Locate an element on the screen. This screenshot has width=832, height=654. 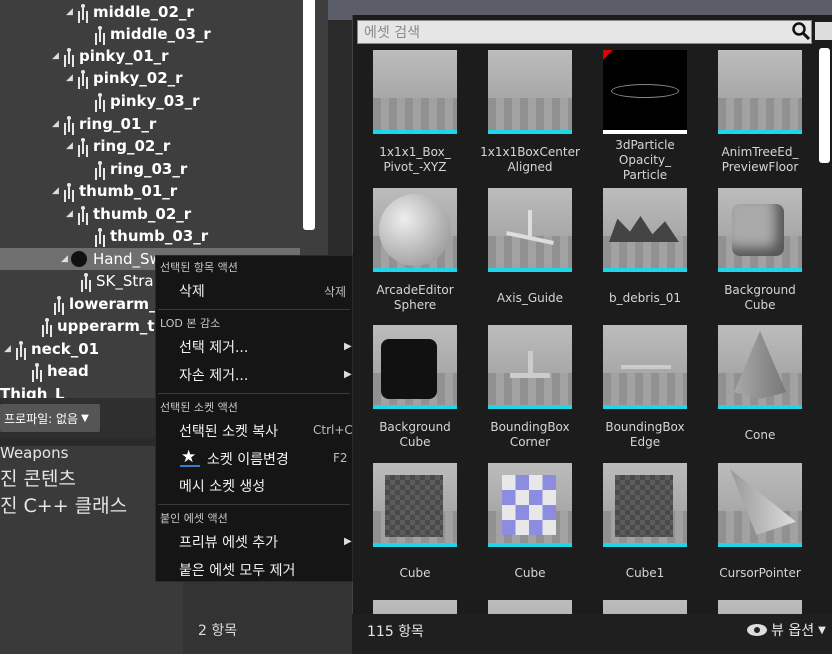
tree-row: pinky_03_r is located at coordinates (146, 101).